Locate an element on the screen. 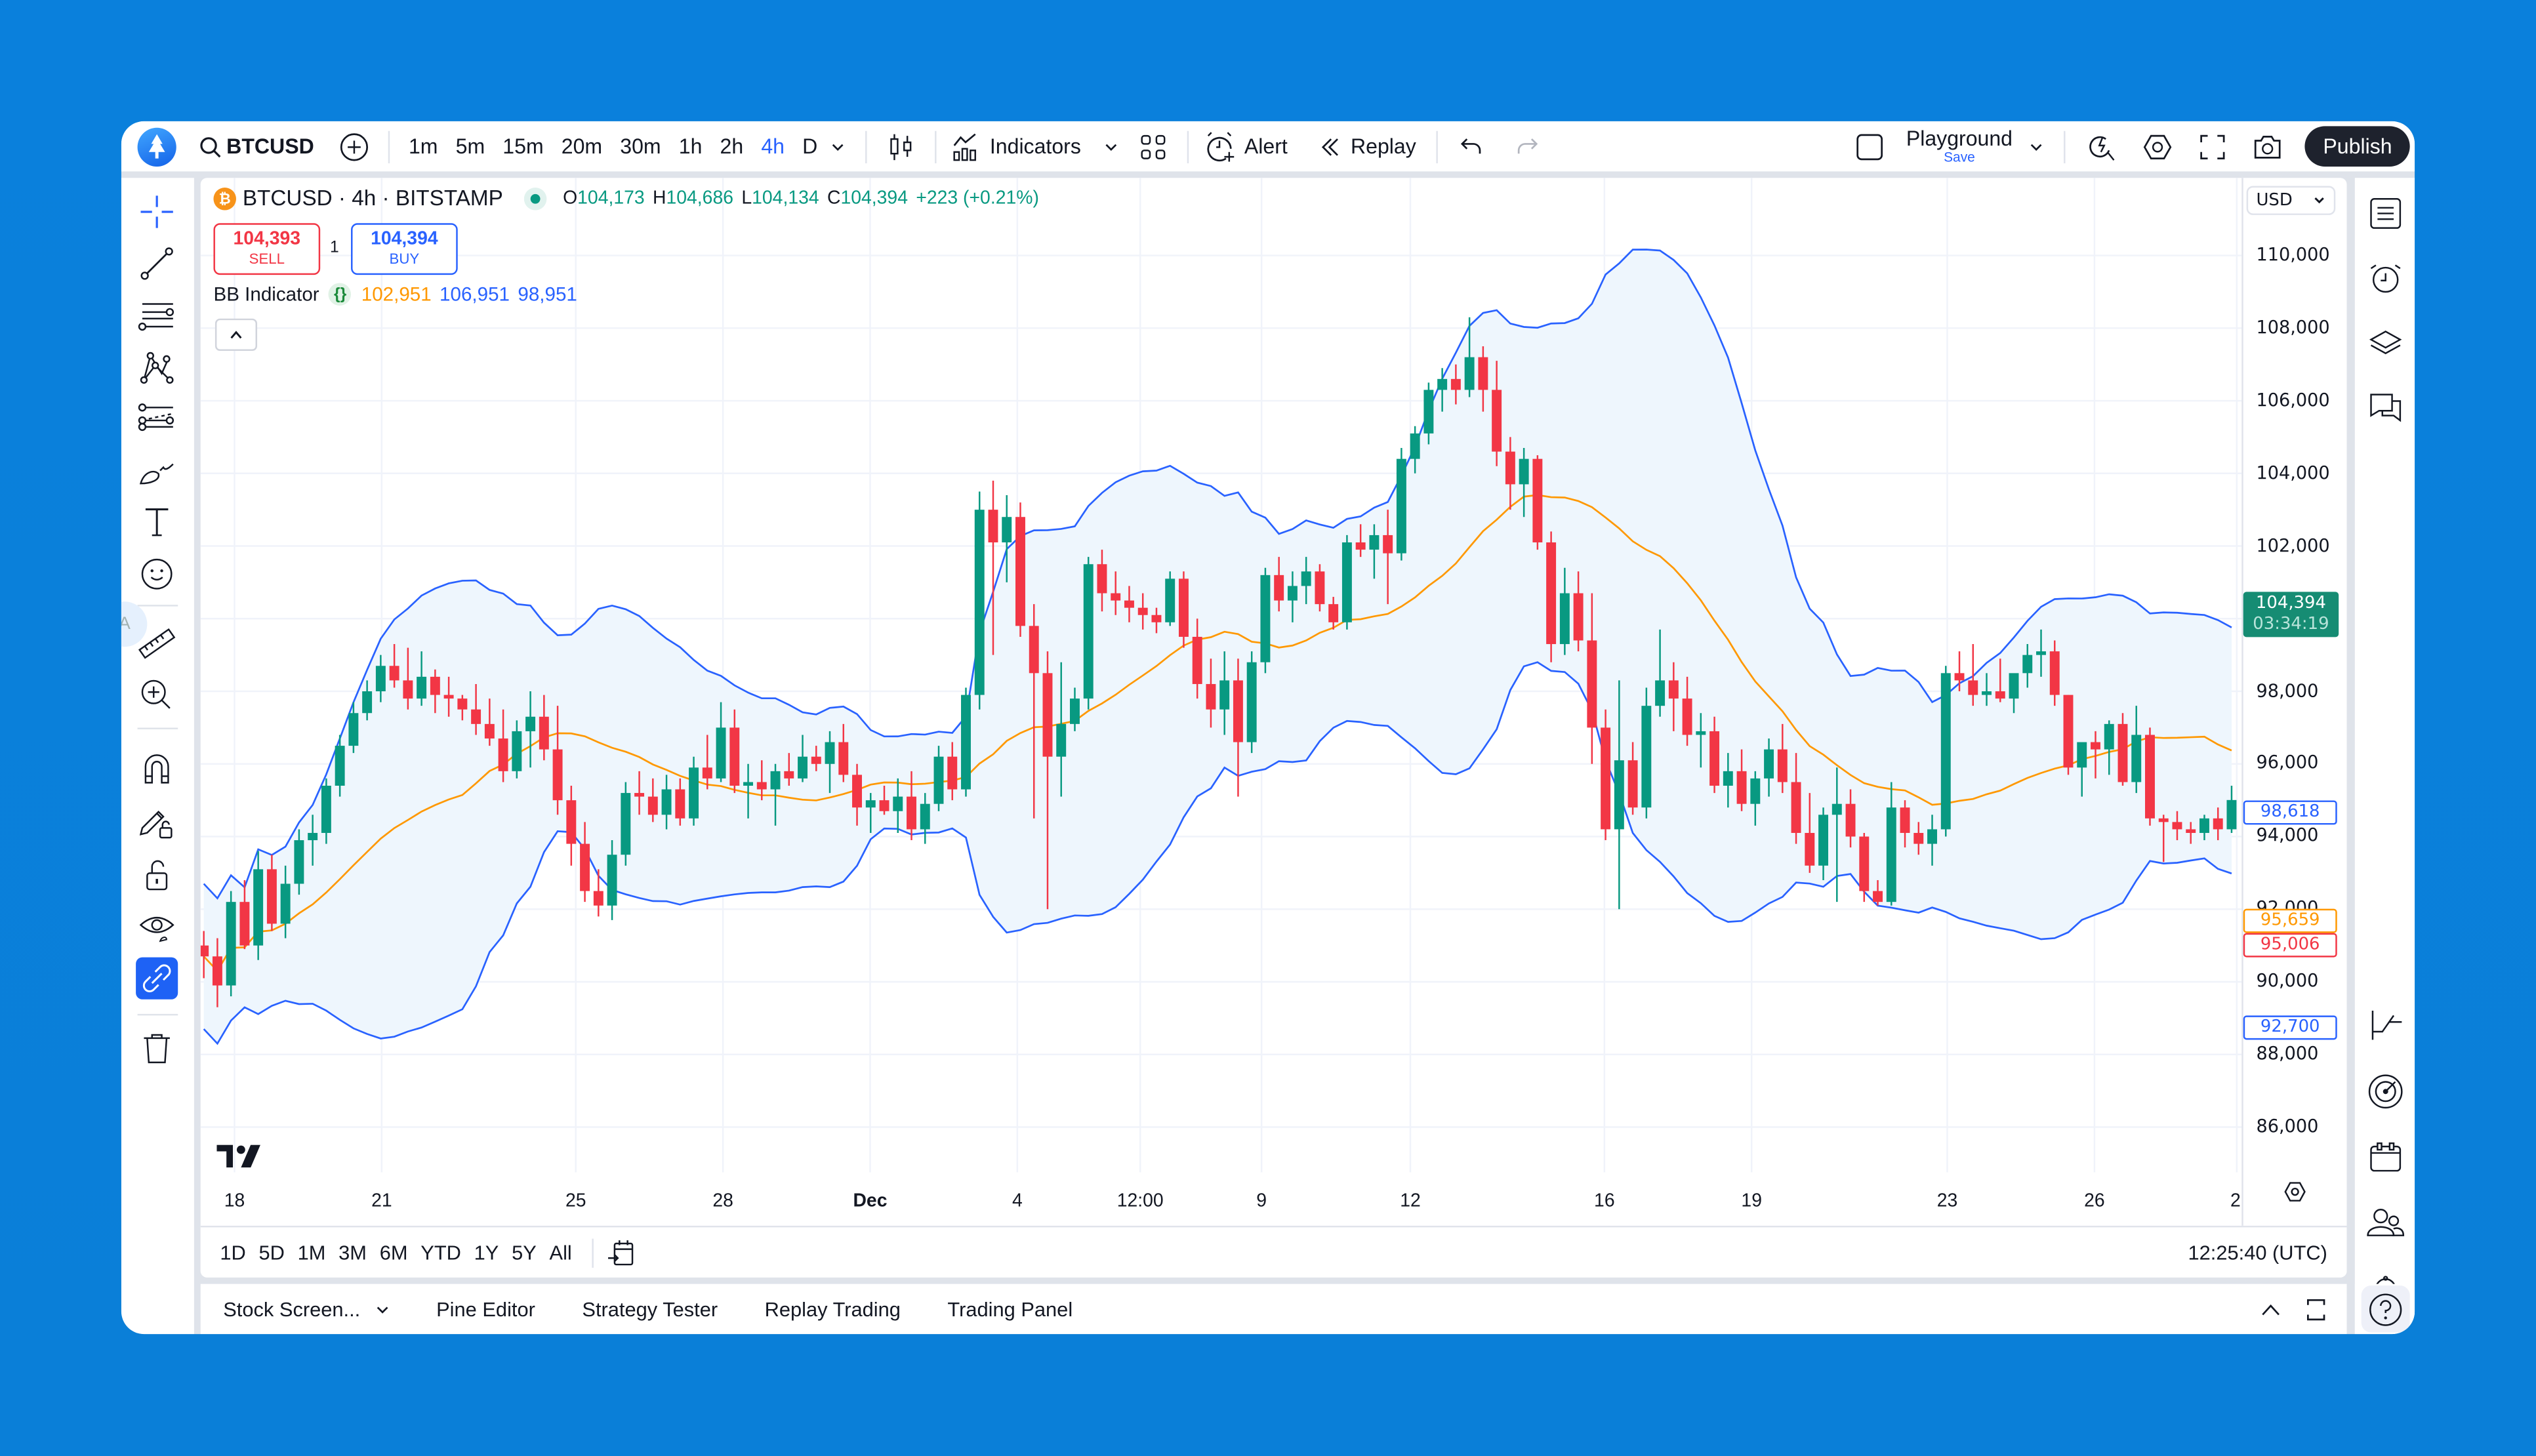 This screenshot has width=2536, height=1456. forecast-tool is located at coordinates (157, 419).